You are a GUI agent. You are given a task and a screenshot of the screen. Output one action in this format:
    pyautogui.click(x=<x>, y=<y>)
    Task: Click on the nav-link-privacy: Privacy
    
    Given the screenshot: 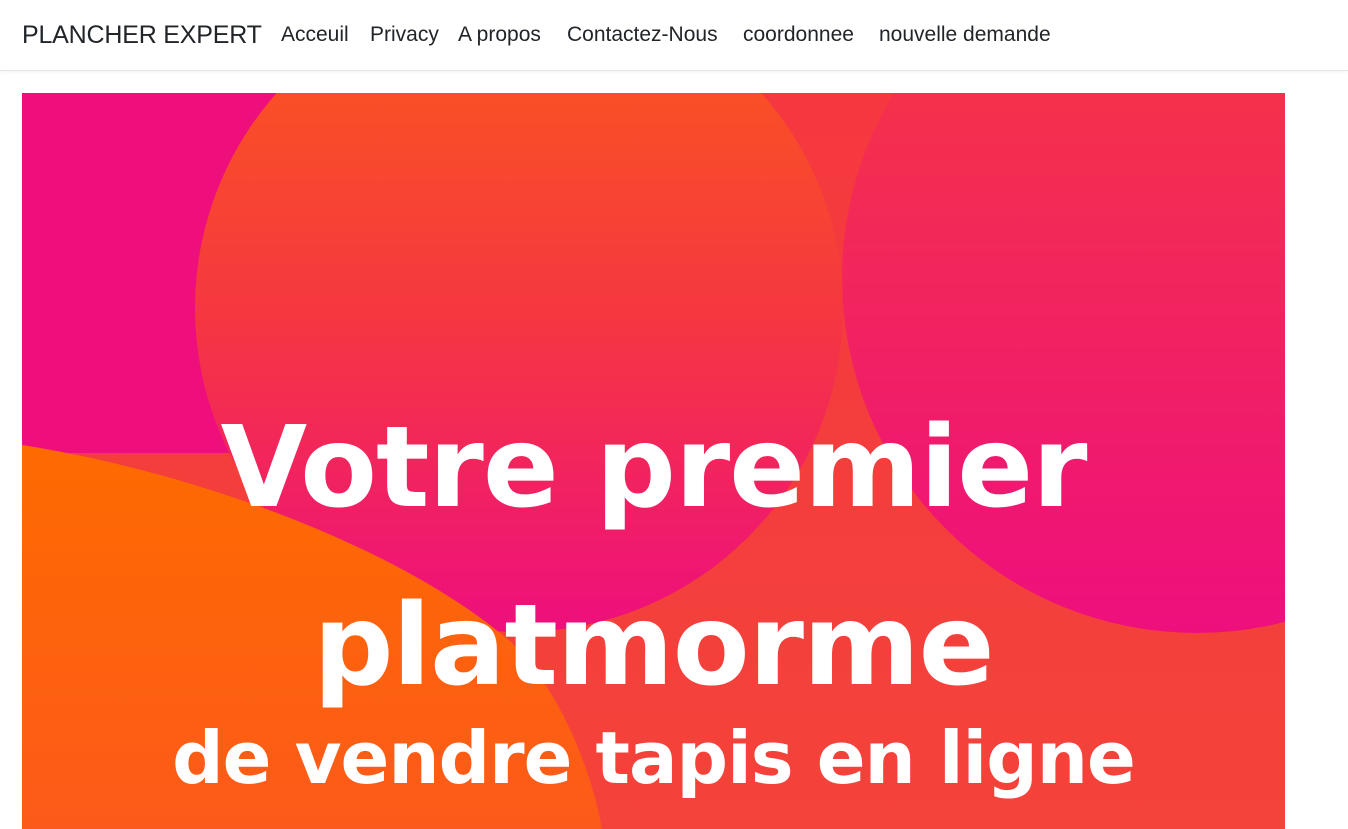 What is the action you would take?
    pyautogui.click(x=404, y=35)
    